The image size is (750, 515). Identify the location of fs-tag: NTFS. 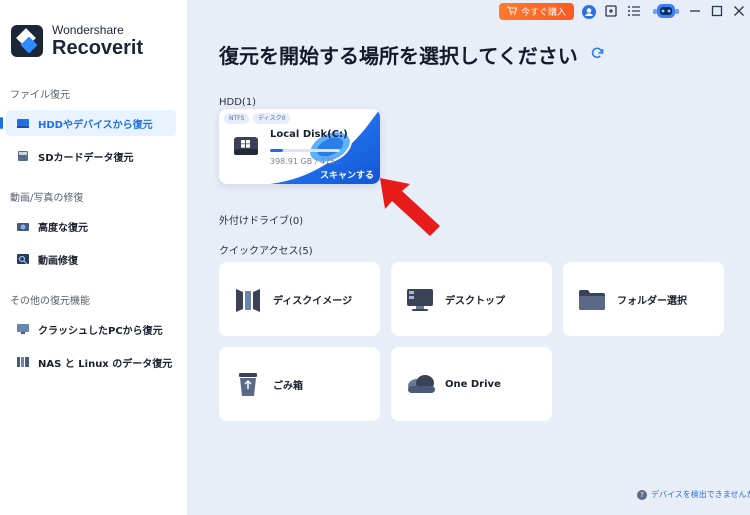
(237, 118).